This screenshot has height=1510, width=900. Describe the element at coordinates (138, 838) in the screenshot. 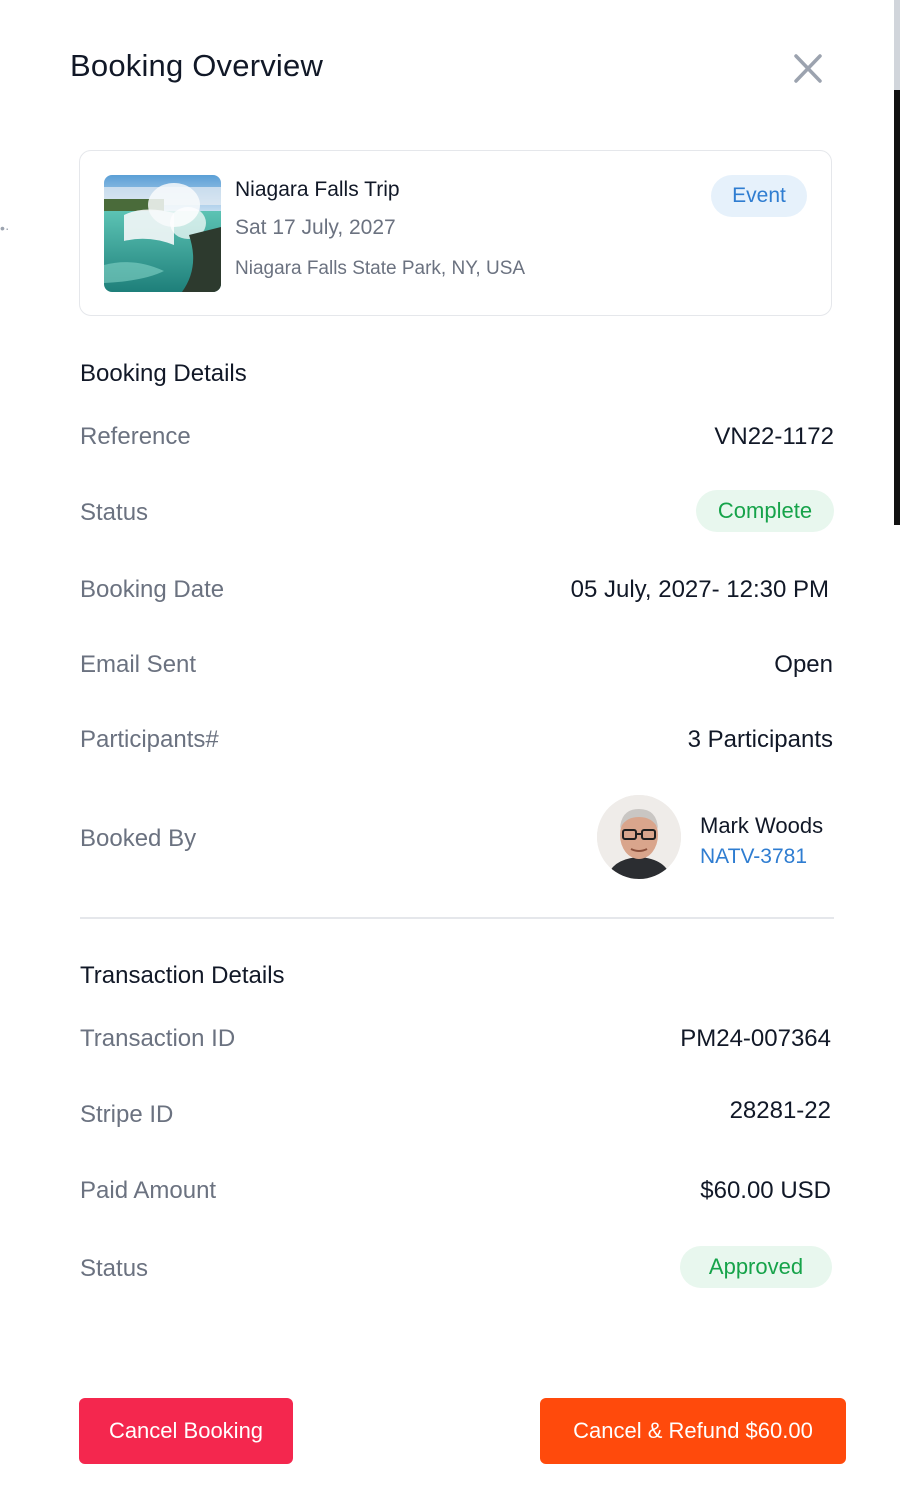

I see `booked-by-label: Booked By` at that location.